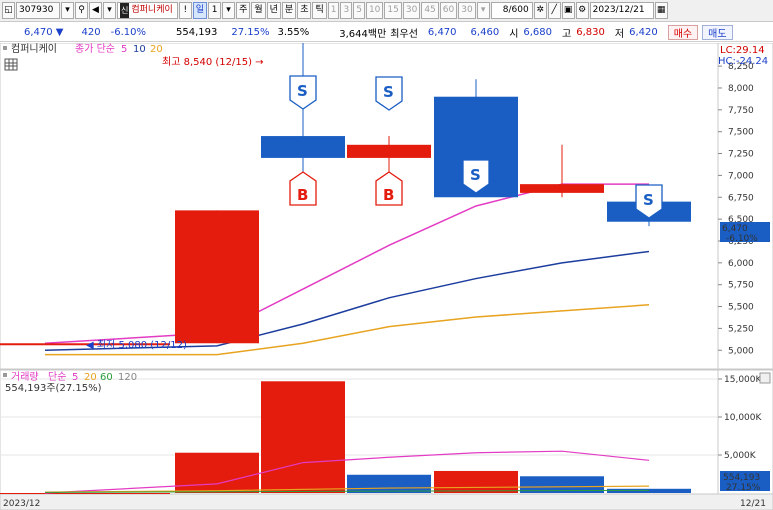  I want to click on search-icon: ⚲, so click(81, 10).